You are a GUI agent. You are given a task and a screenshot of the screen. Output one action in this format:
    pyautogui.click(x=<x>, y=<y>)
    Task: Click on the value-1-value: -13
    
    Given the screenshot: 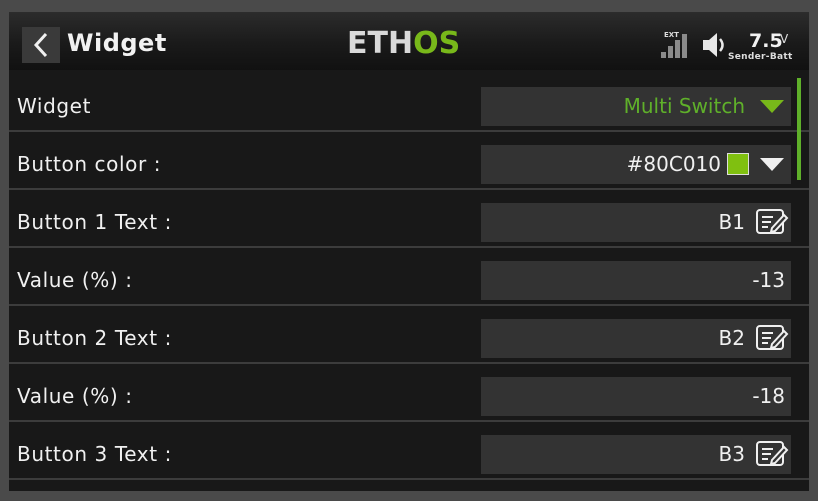 What is the action you would take?
    pyautogui.click(x=768, y=280)
    